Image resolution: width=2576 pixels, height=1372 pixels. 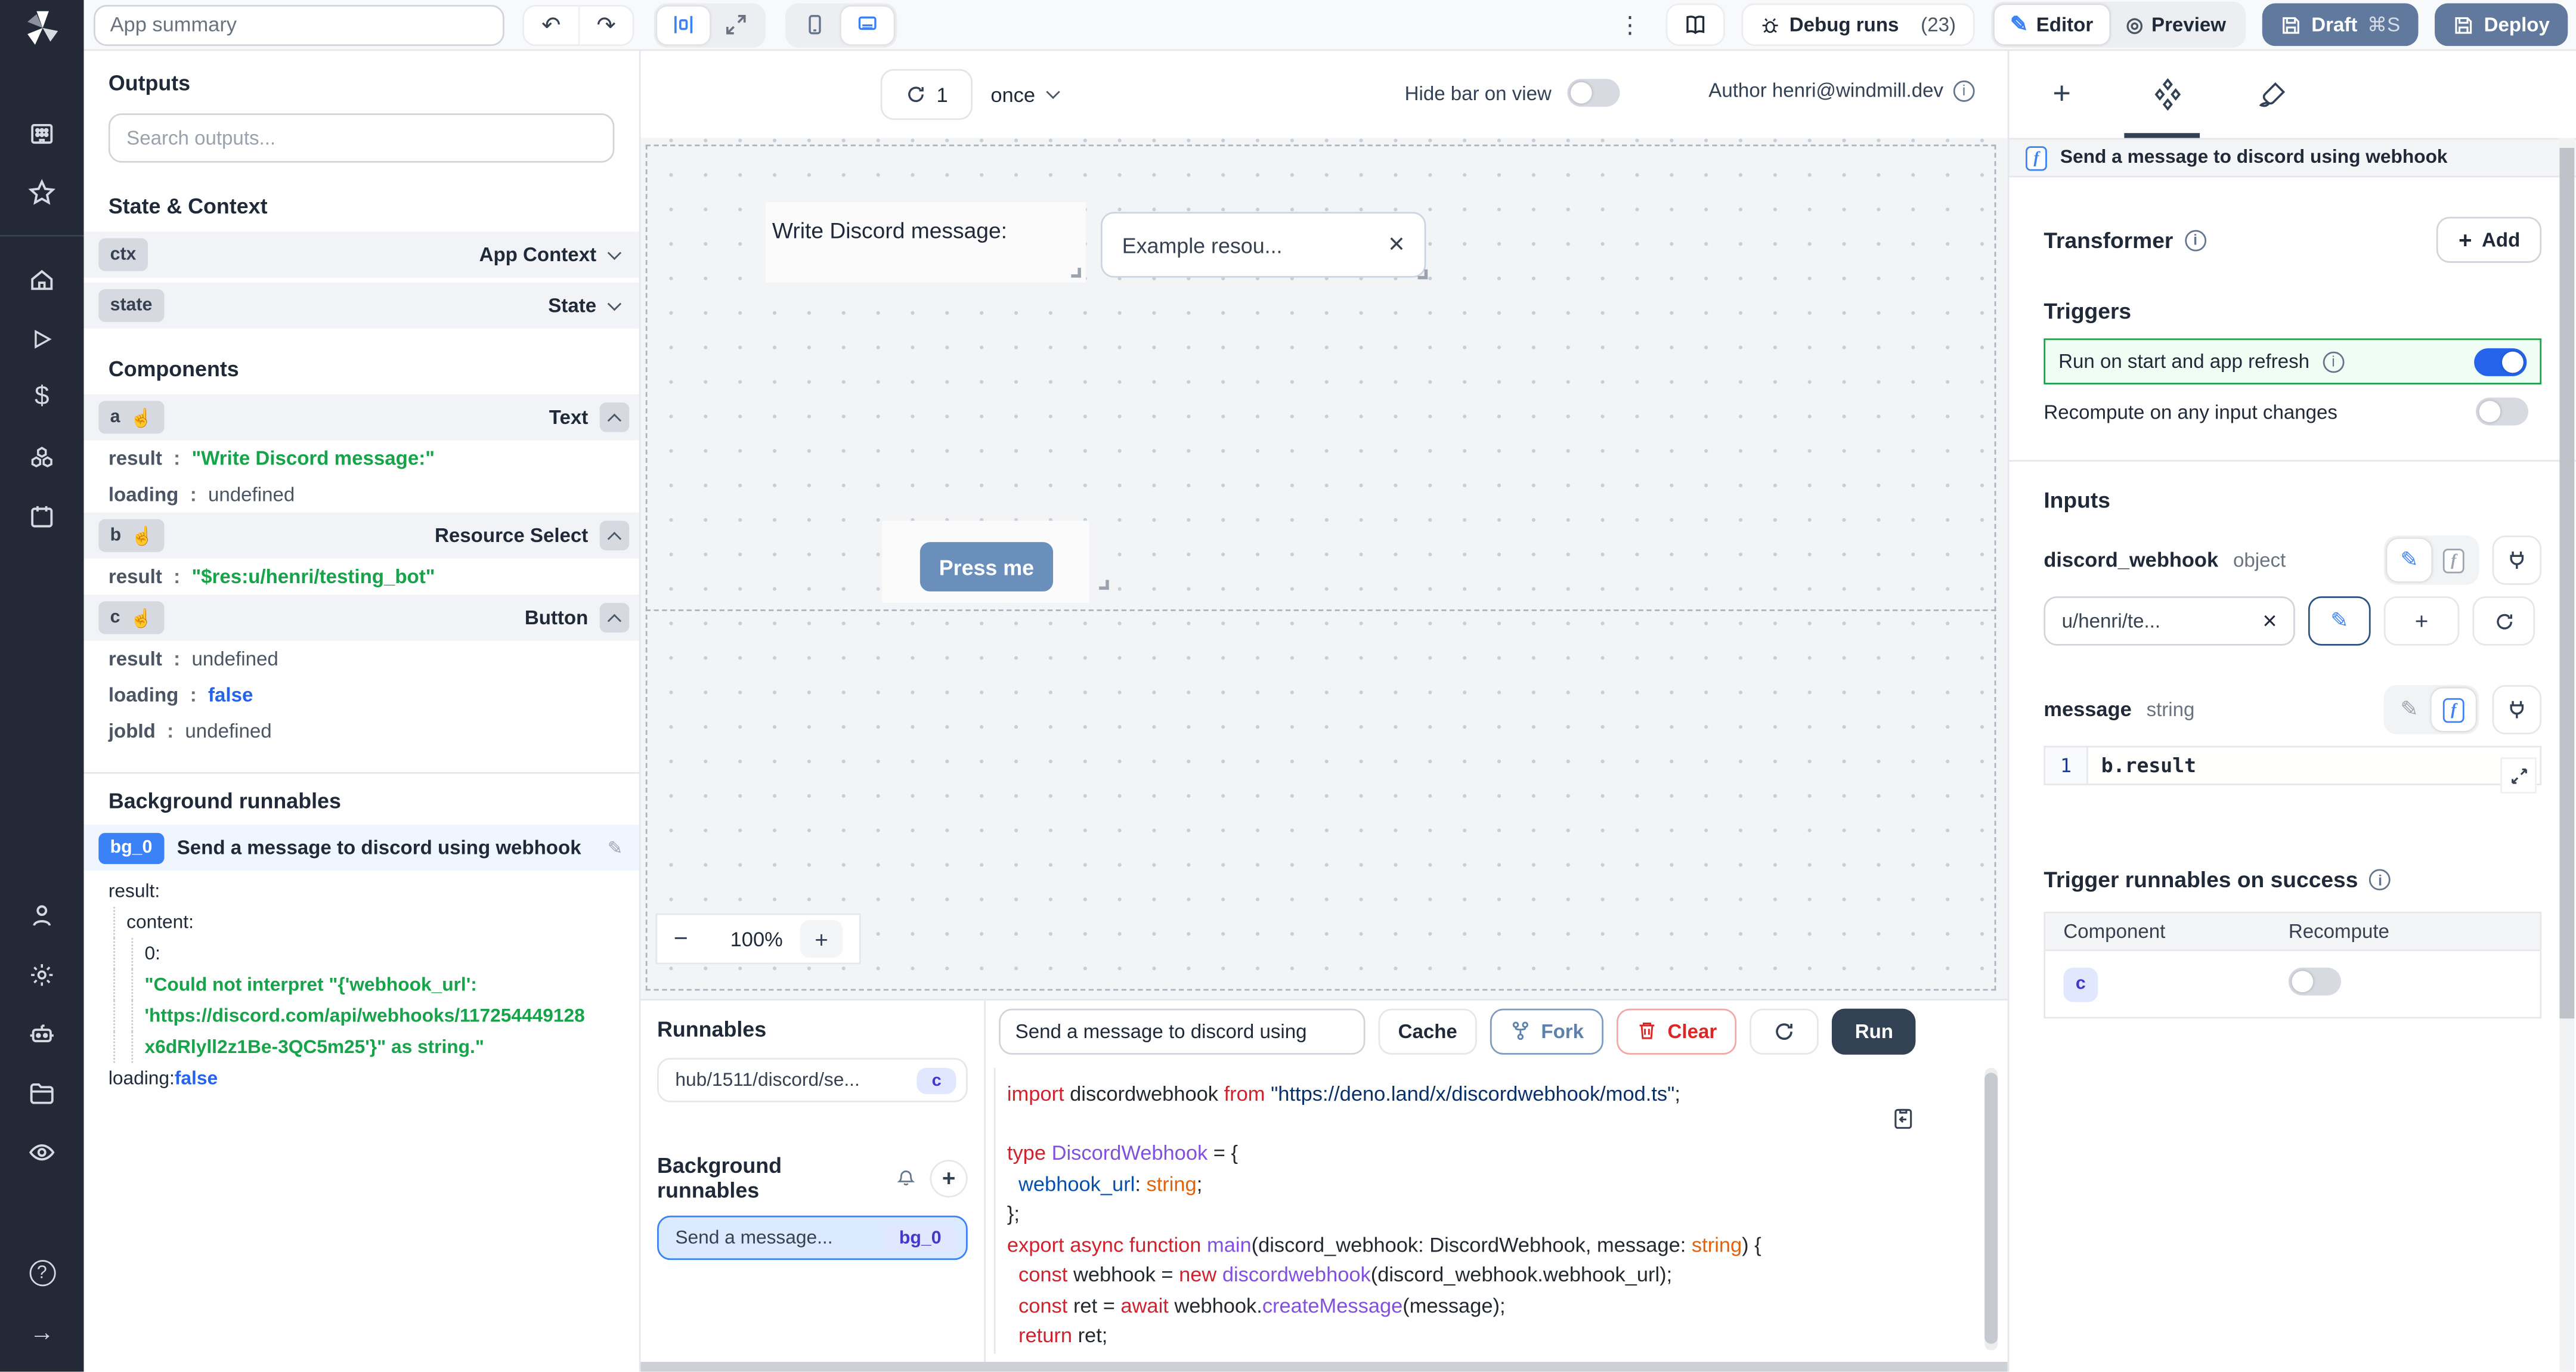 I want to click on user-icon, so click(x=42, y=915).